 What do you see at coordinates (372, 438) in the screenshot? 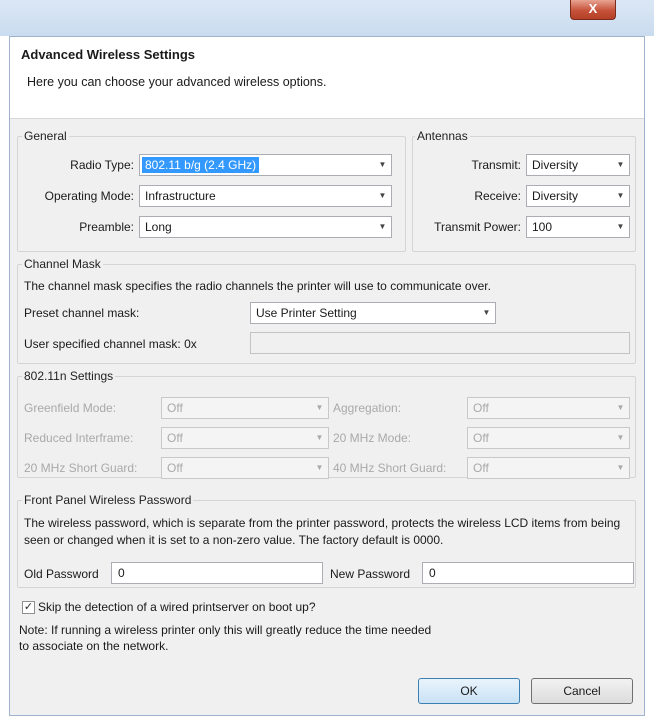
I see `mode-20mhz-label: 20 MHz Mode:` at bounding box center [372, 438].